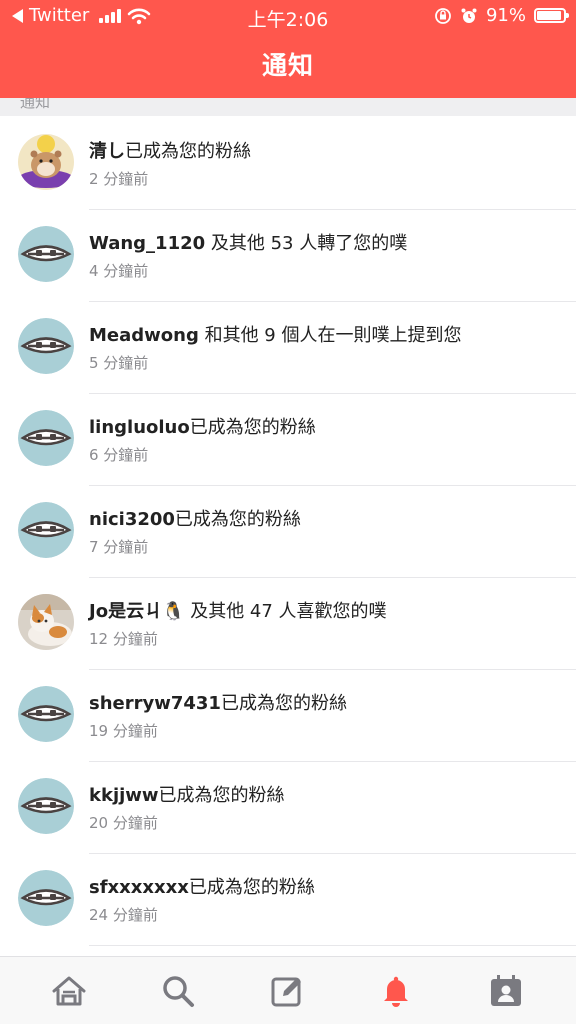 This screenshot has height=1024, width=576. Describe the element at coordinates (119, 455) in the screenshot. I see `notification-time: 6 分鐘前` at that location.